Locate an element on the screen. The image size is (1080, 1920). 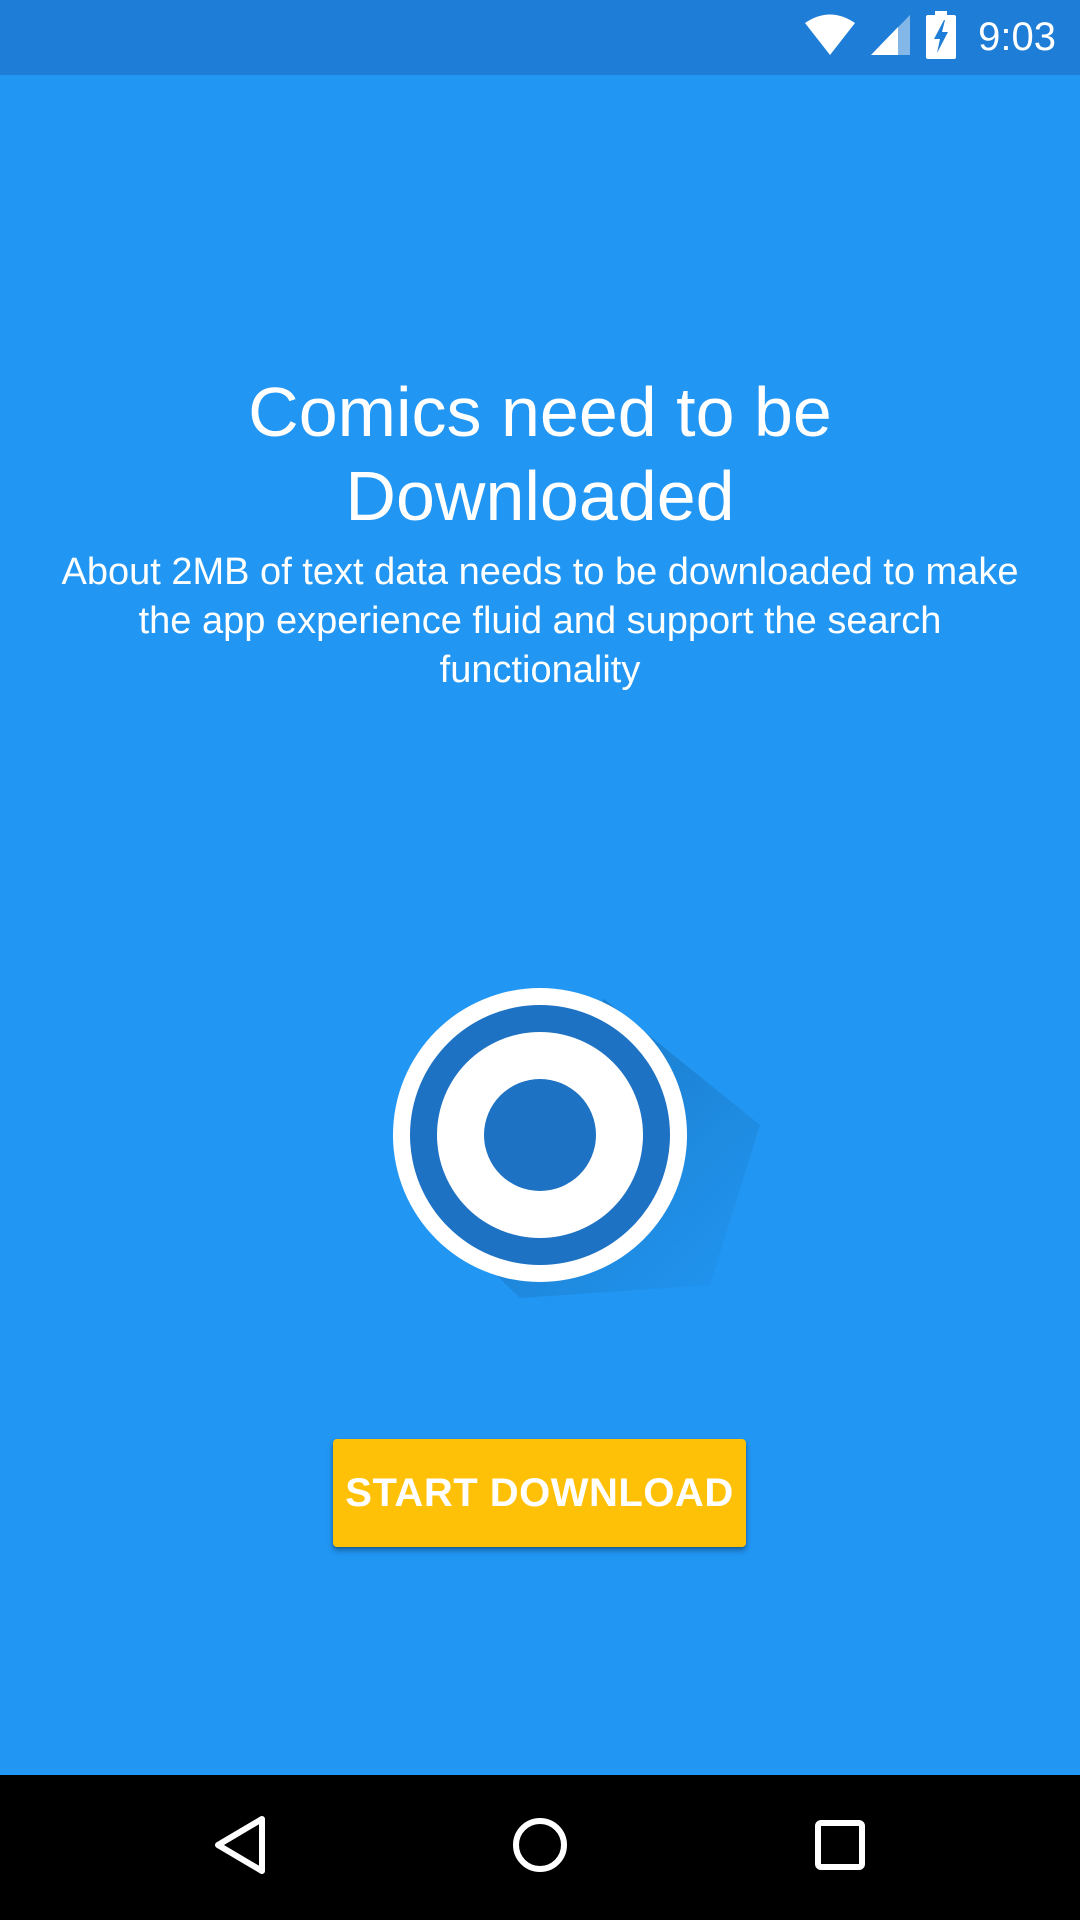
status-bar: 9:03 is located at coordinates (540, 37).